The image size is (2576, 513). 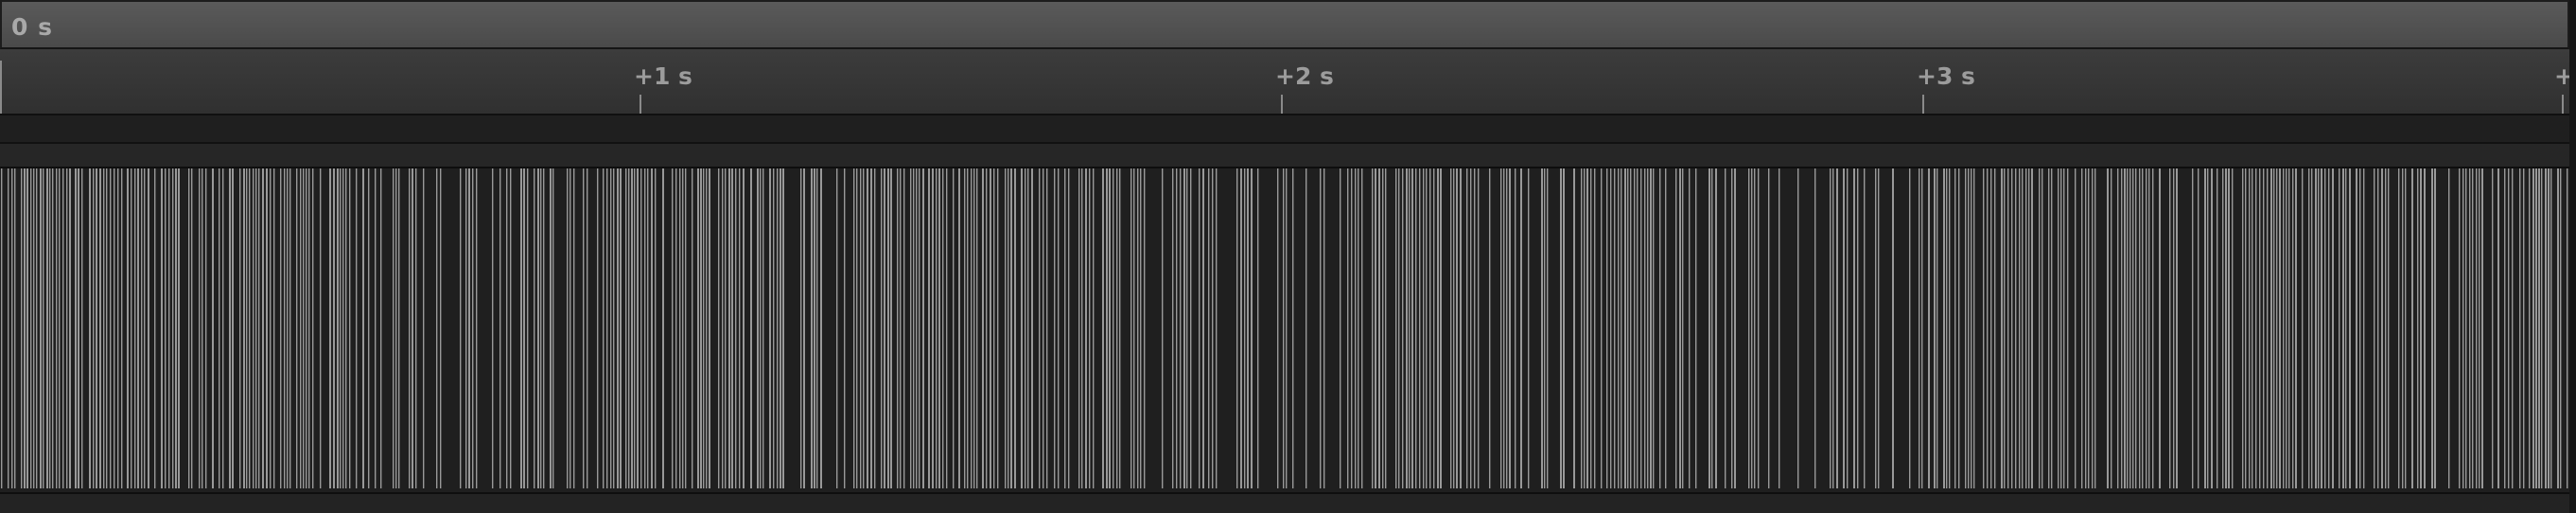 I want to click on ruler-tick-3s, so click(x=1923, y=104).